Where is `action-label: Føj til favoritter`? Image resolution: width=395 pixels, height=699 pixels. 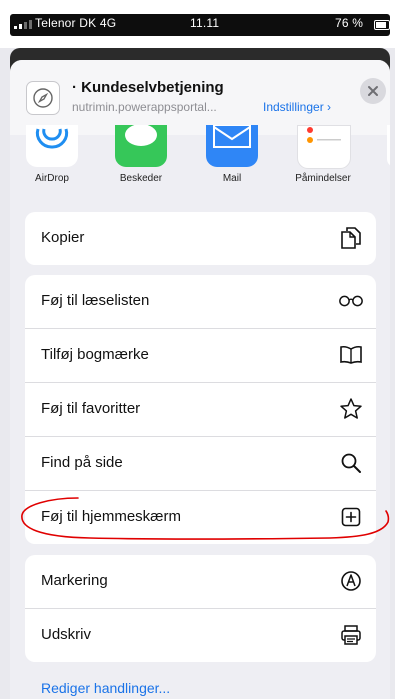 action-label: Føj til favoritter is located at coordinates (91, 408).